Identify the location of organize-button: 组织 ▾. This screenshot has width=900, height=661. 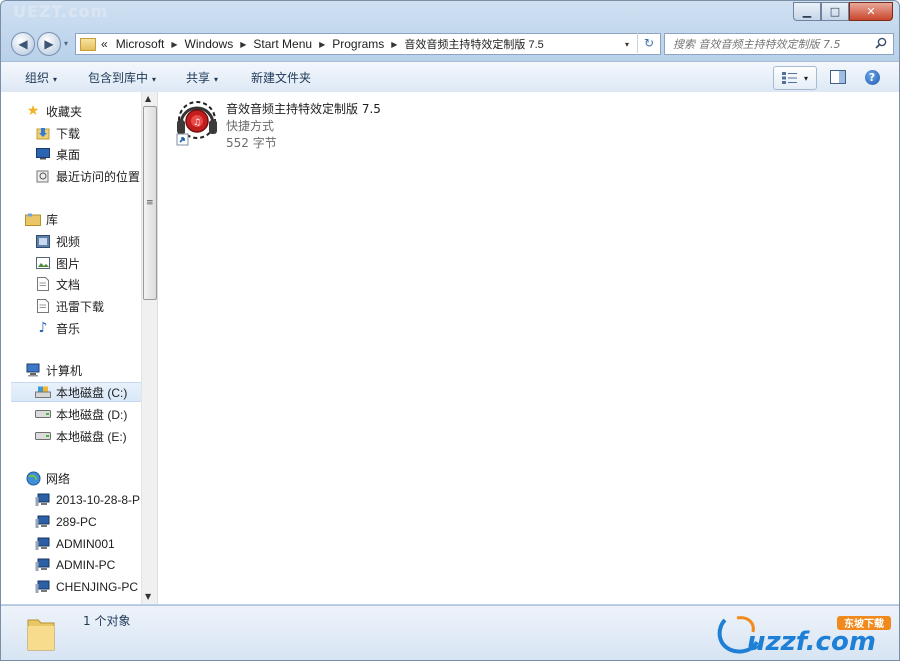
(41, 77).